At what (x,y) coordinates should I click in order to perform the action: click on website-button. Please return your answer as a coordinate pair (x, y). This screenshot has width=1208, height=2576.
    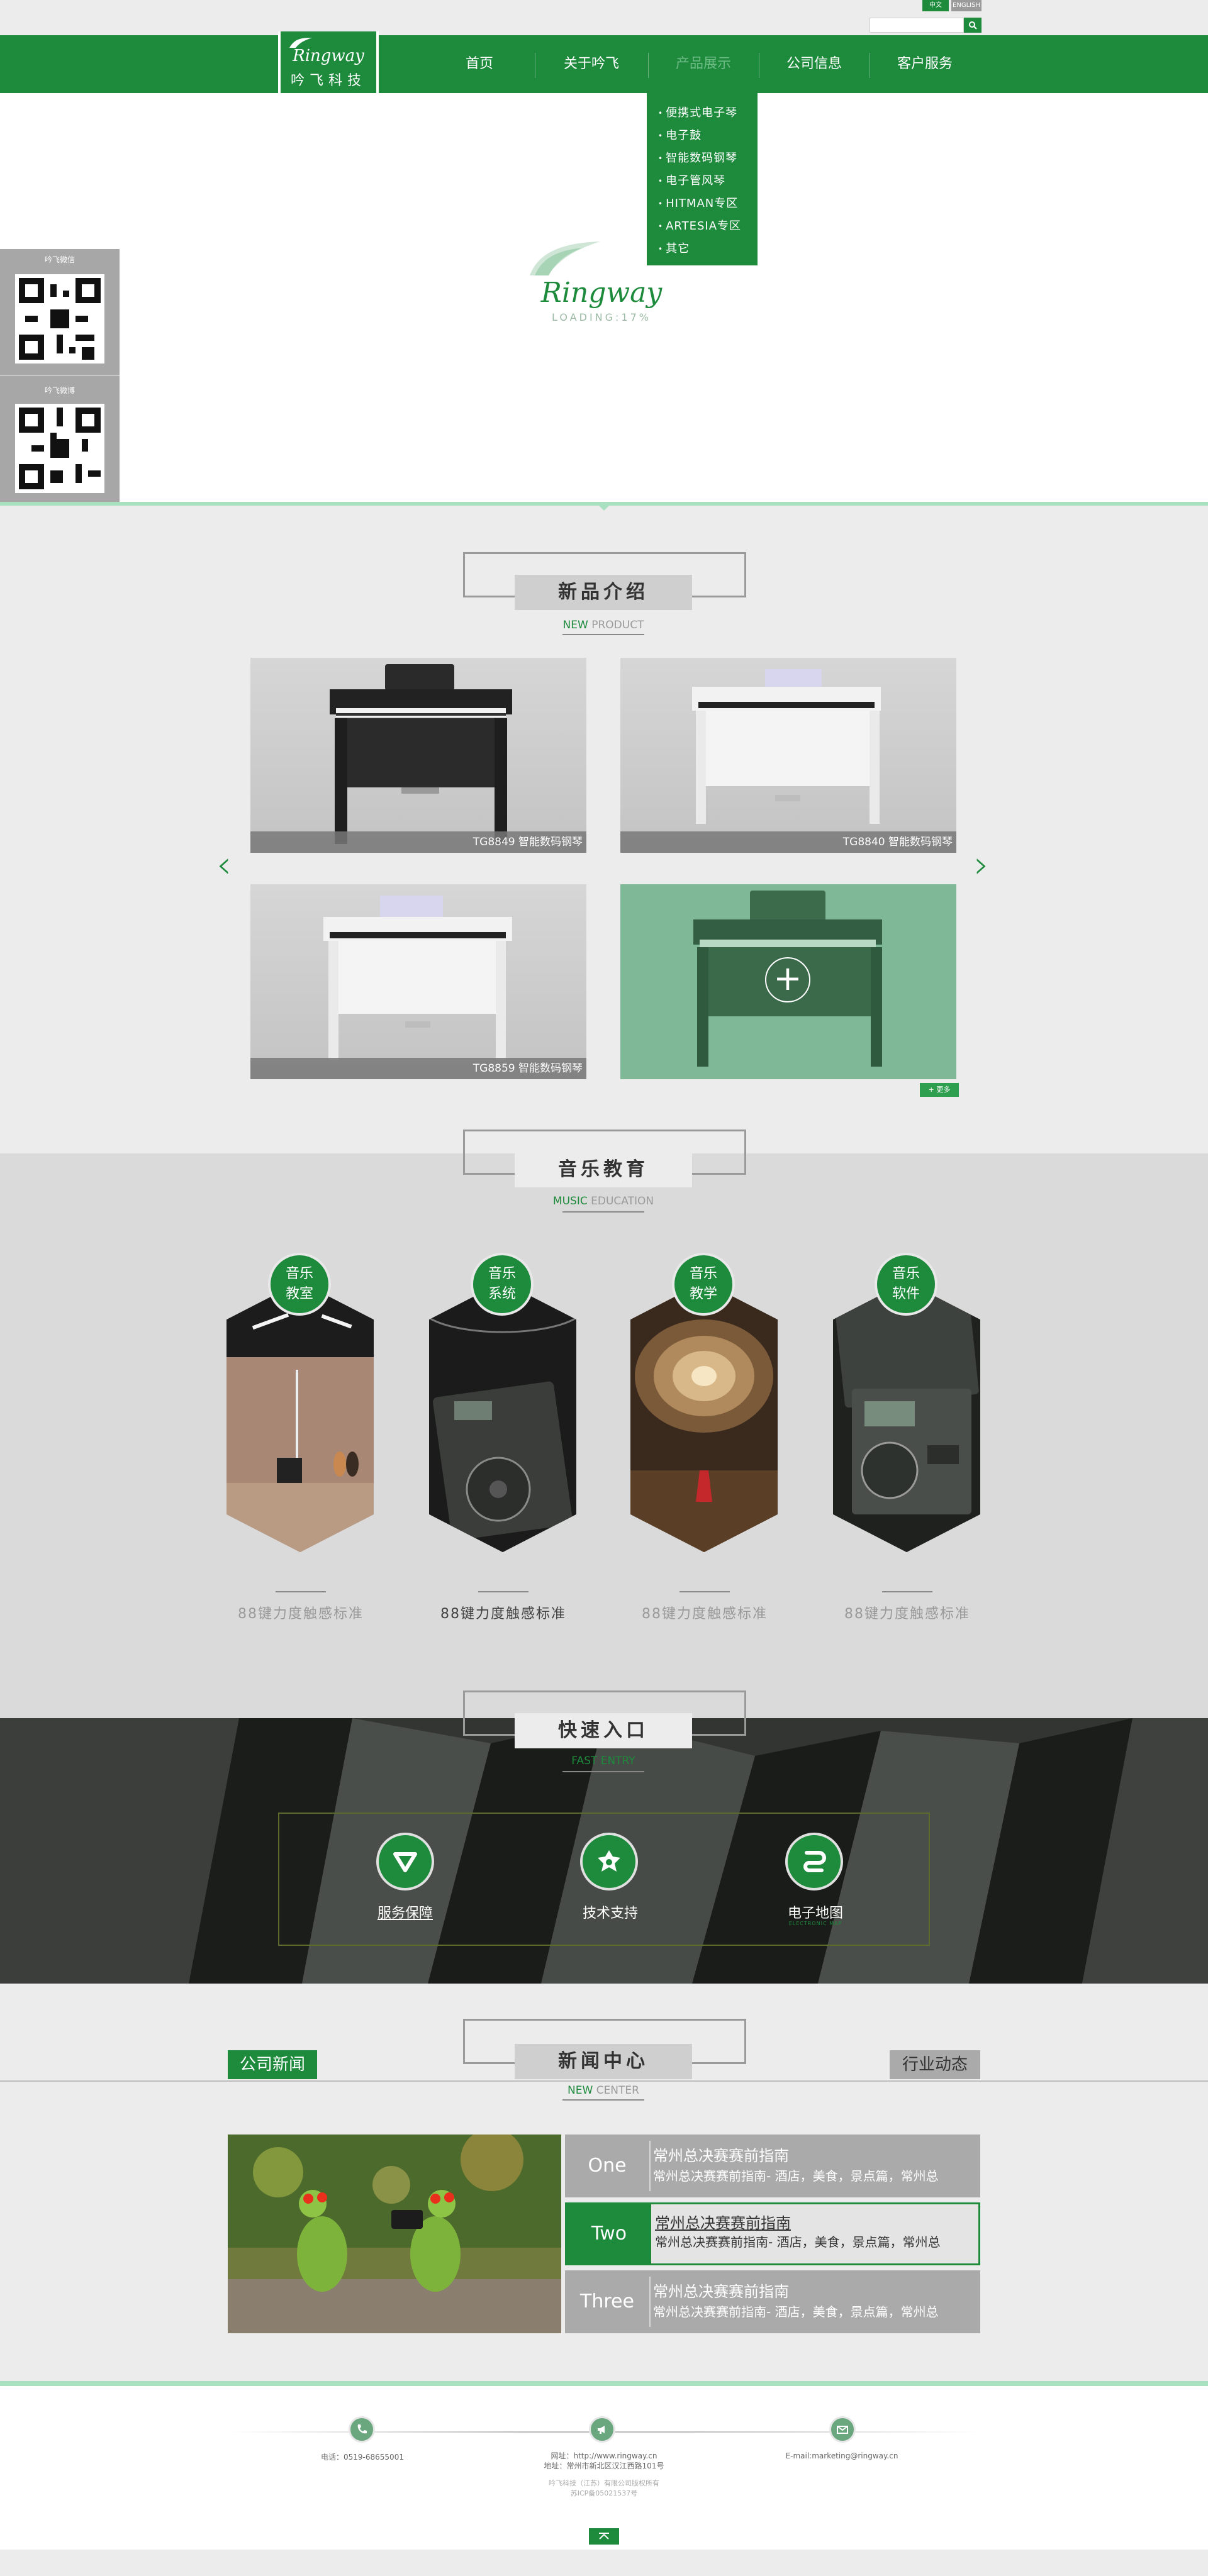
    Looking at the image, I should click on (602, 2429).